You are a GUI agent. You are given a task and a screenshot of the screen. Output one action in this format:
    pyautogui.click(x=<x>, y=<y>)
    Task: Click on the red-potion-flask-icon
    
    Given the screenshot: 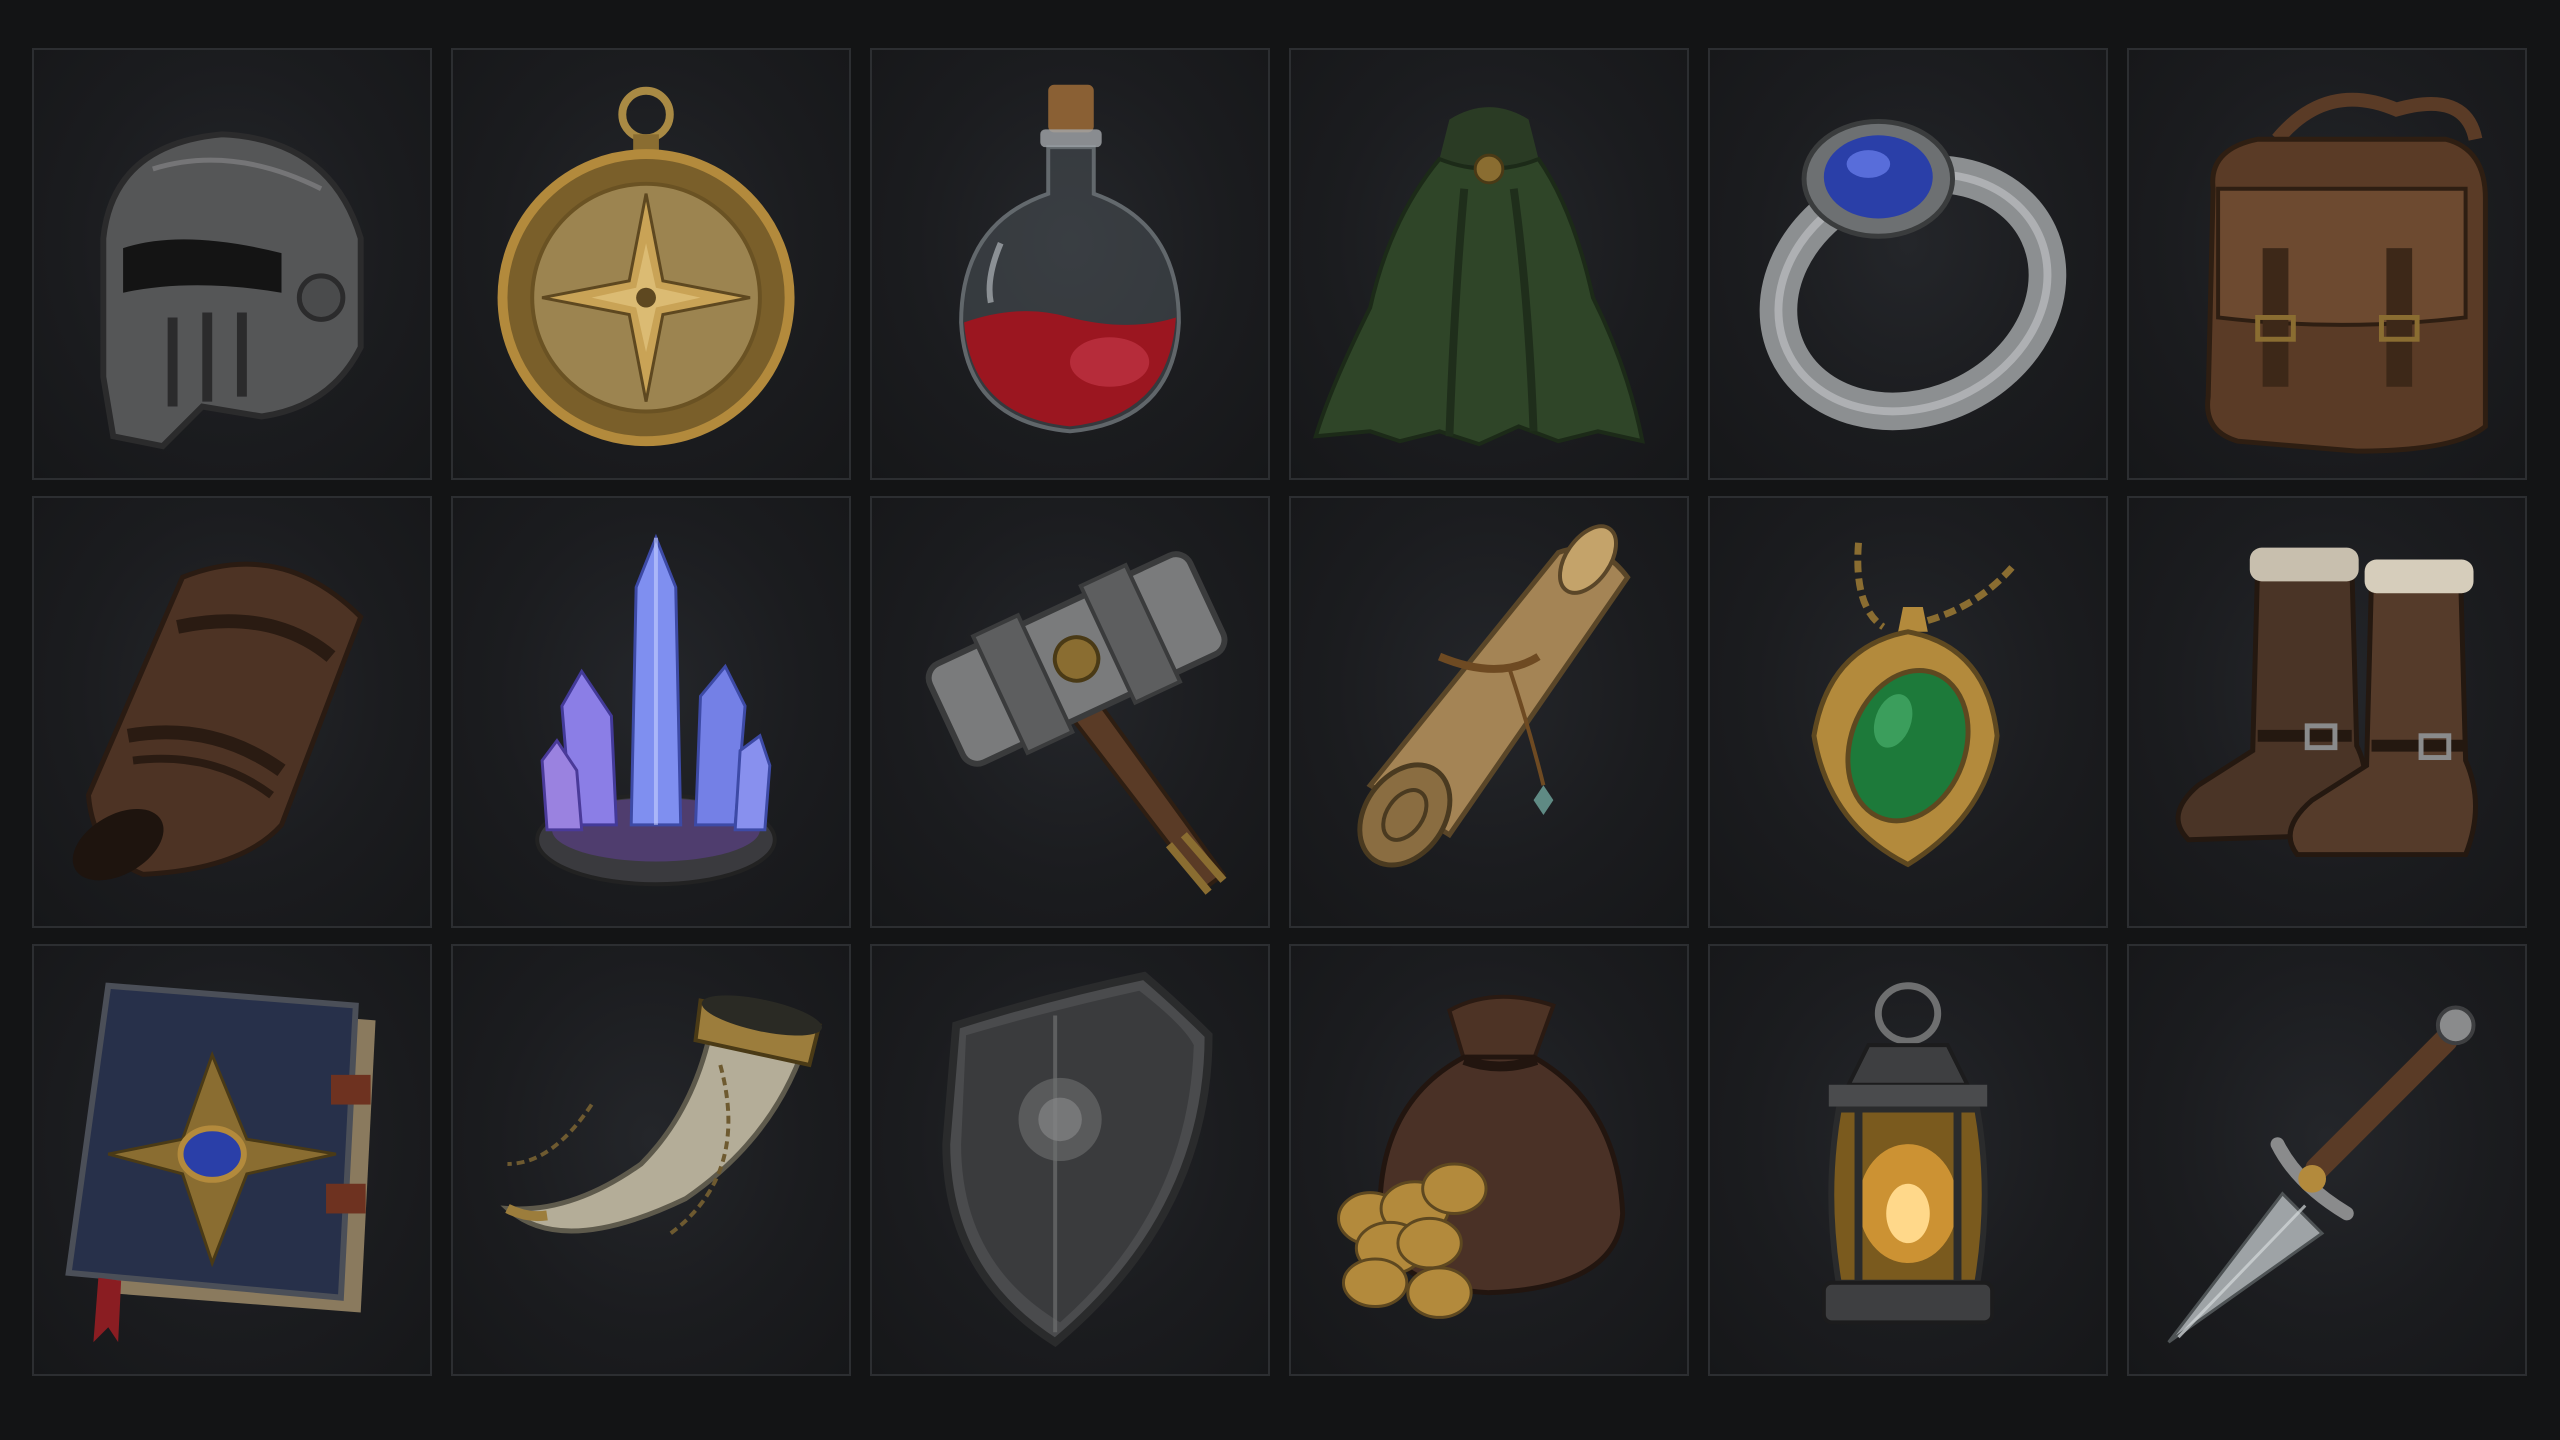 What is the action you would take?
    pyautogui.click(x=1070, y=259)
    